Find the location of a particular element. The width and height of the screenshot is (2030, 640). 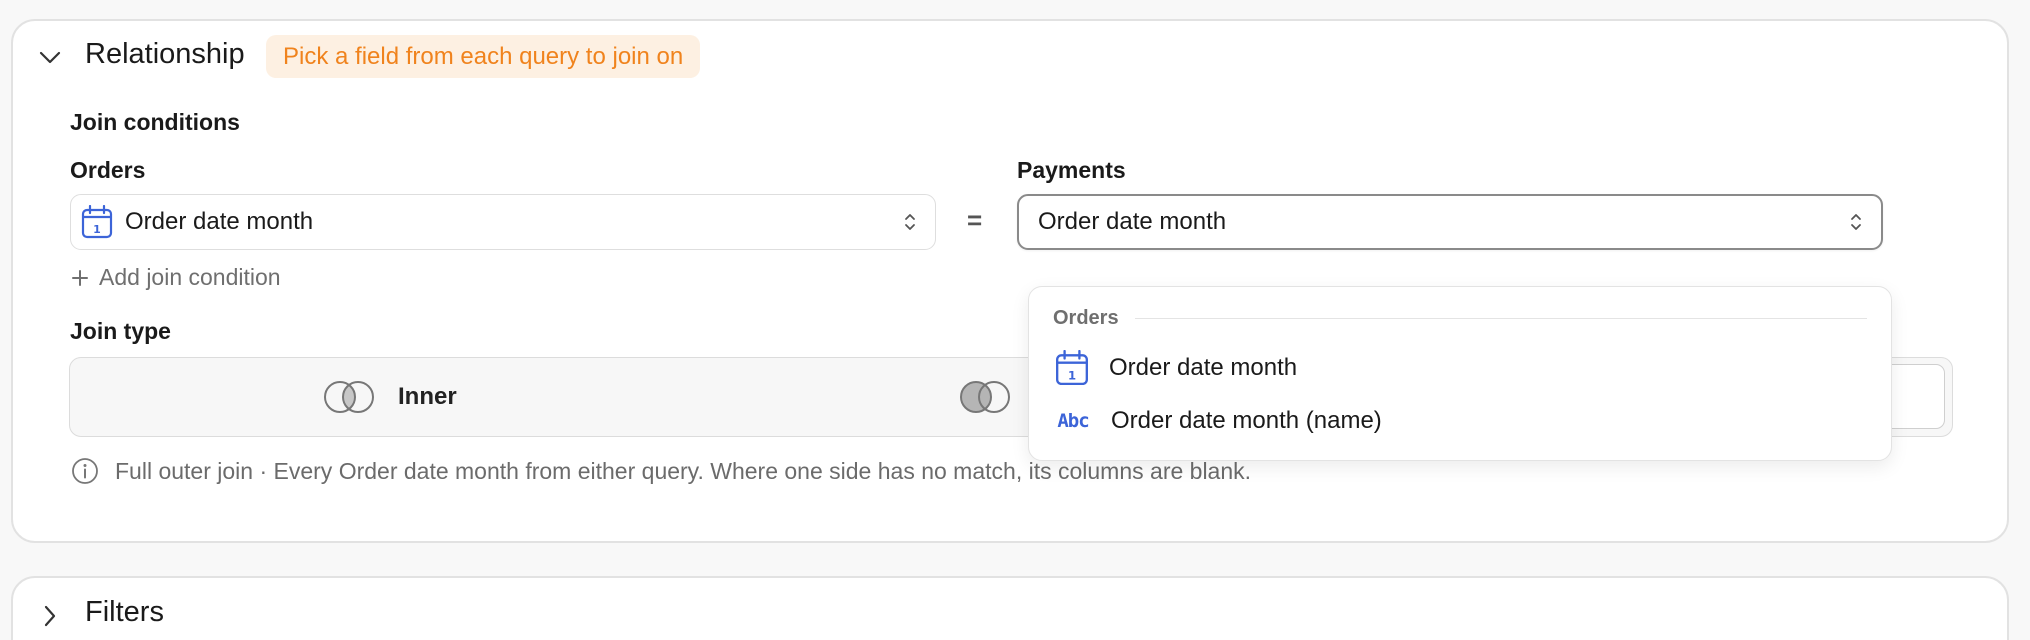

filters-panel: Filters is located at coordinates (1010, 608).